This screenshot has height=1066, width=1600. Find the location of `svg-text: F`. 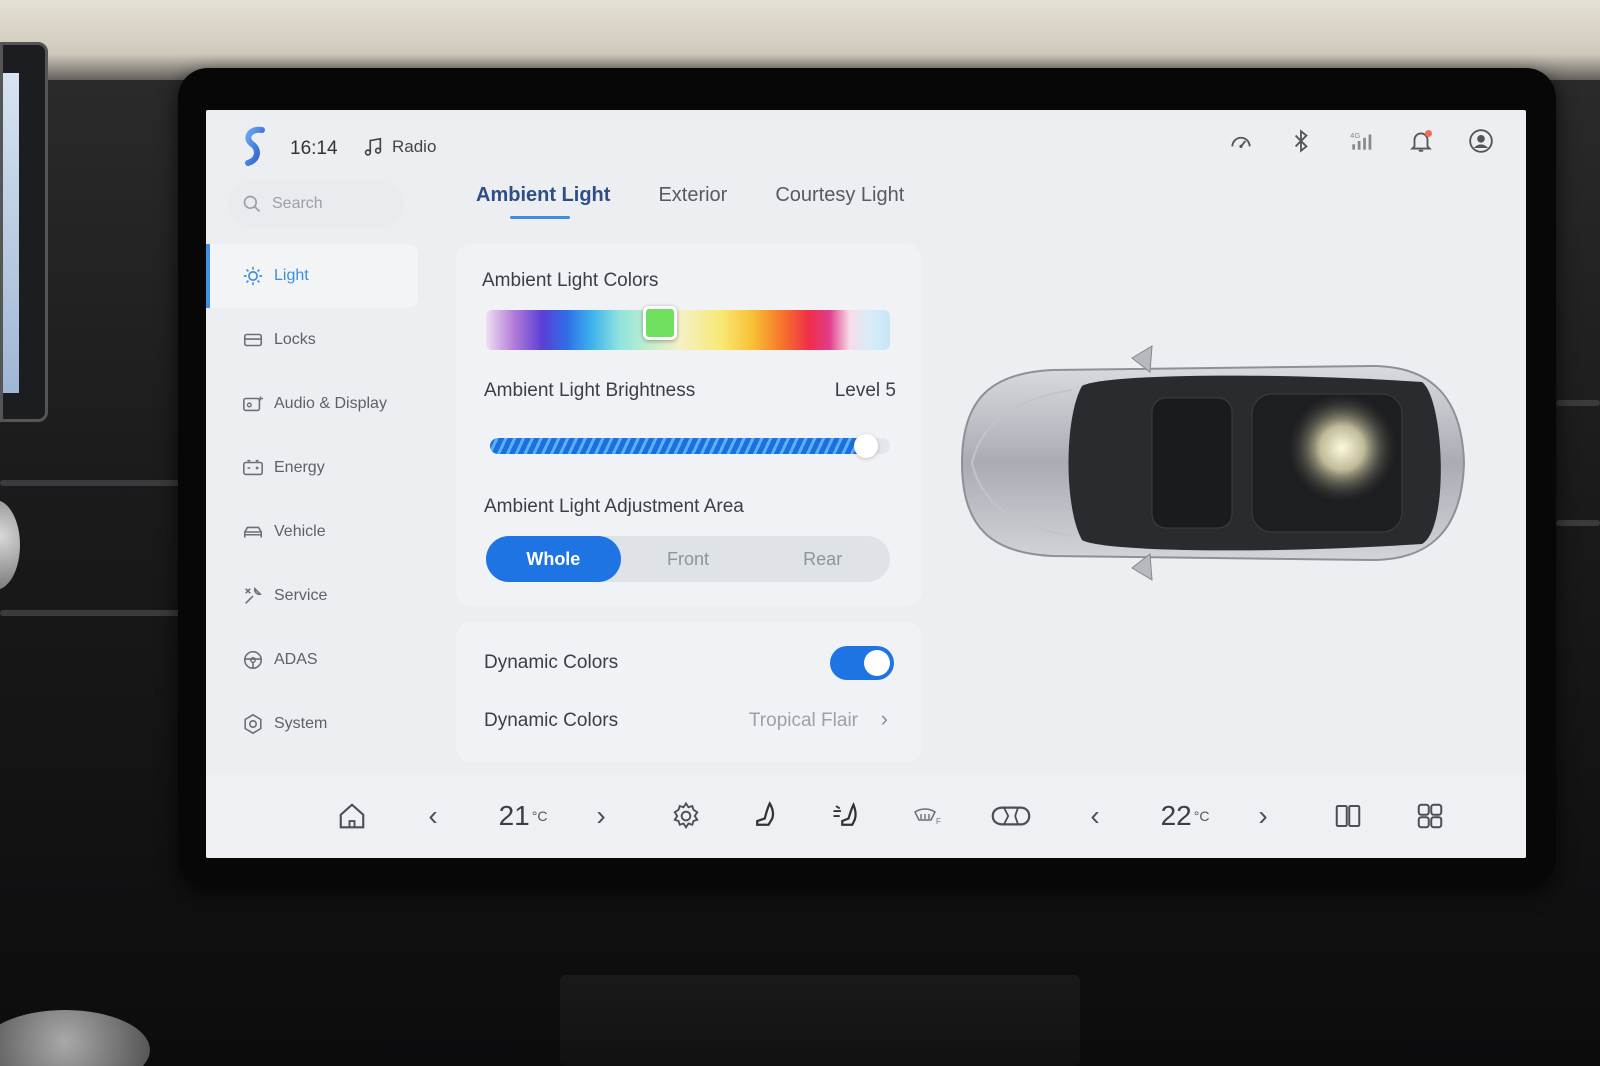

svg-text: F is located at coordinates (938, 821).